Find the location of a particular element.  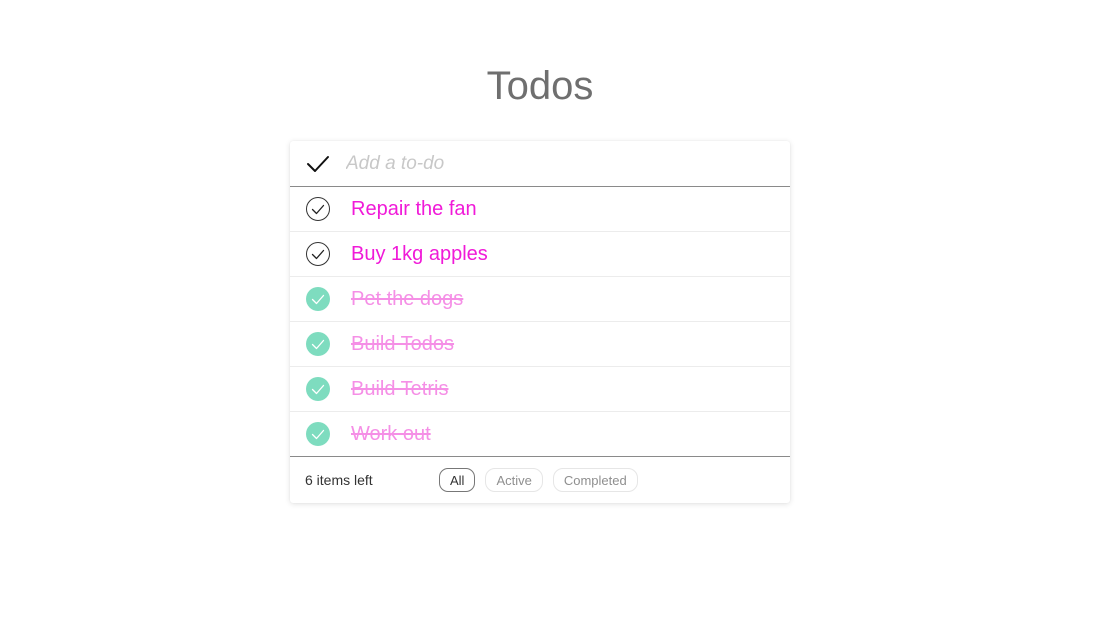

toggle-all-button is located at coordinates (318, 164).